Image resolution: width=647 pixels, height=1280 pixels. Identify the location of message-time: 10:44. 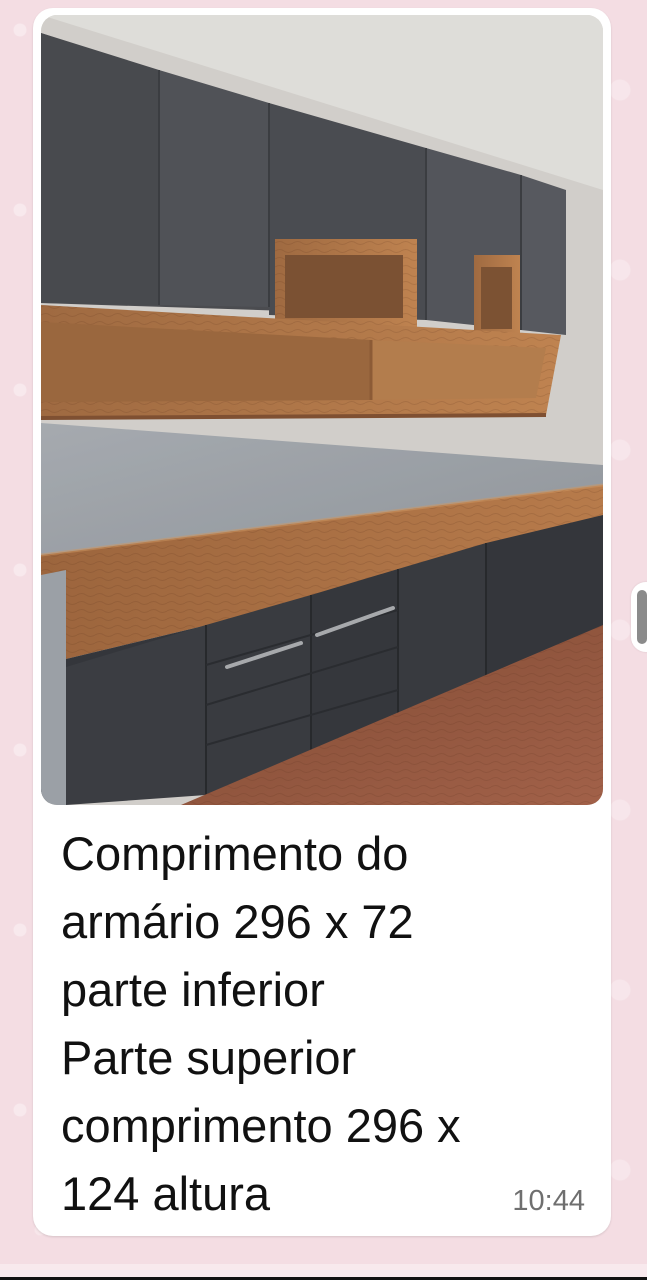
(548, 1201).